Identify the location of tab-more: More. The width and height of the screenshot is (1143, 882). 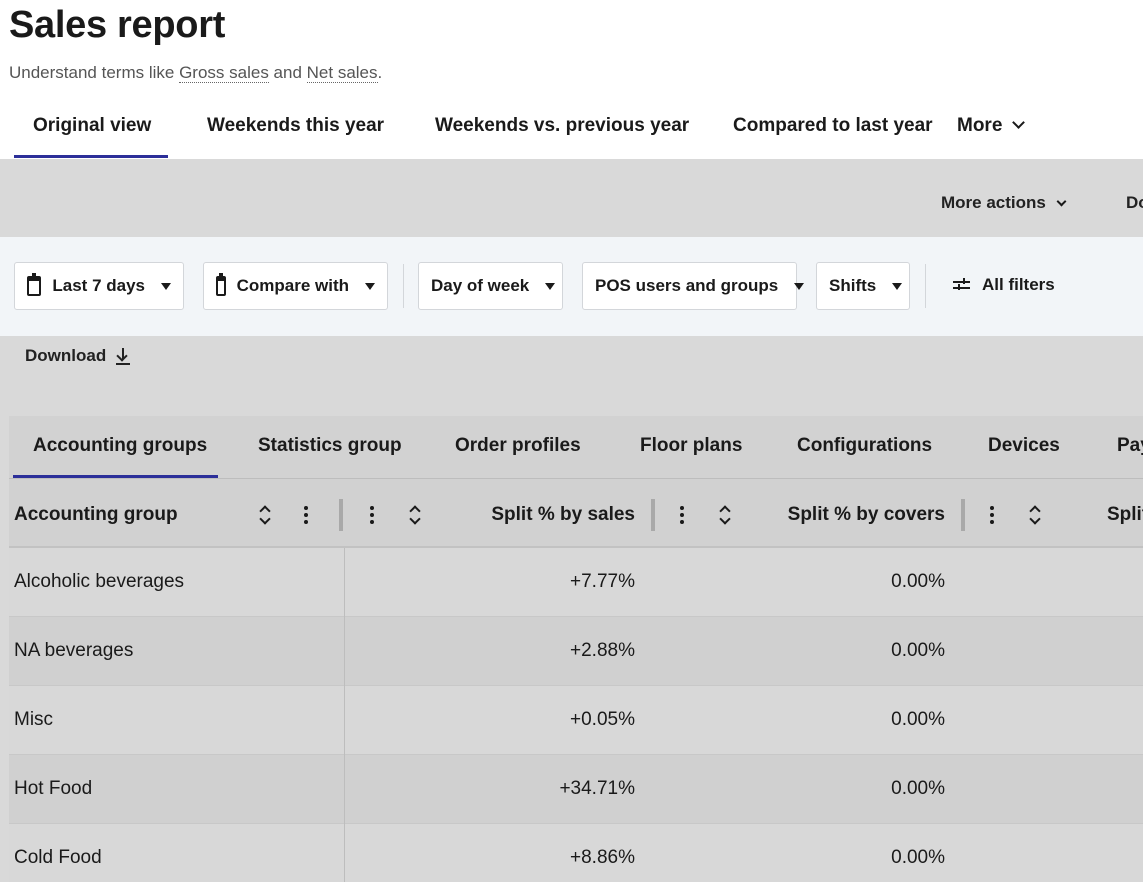
(991, 126).